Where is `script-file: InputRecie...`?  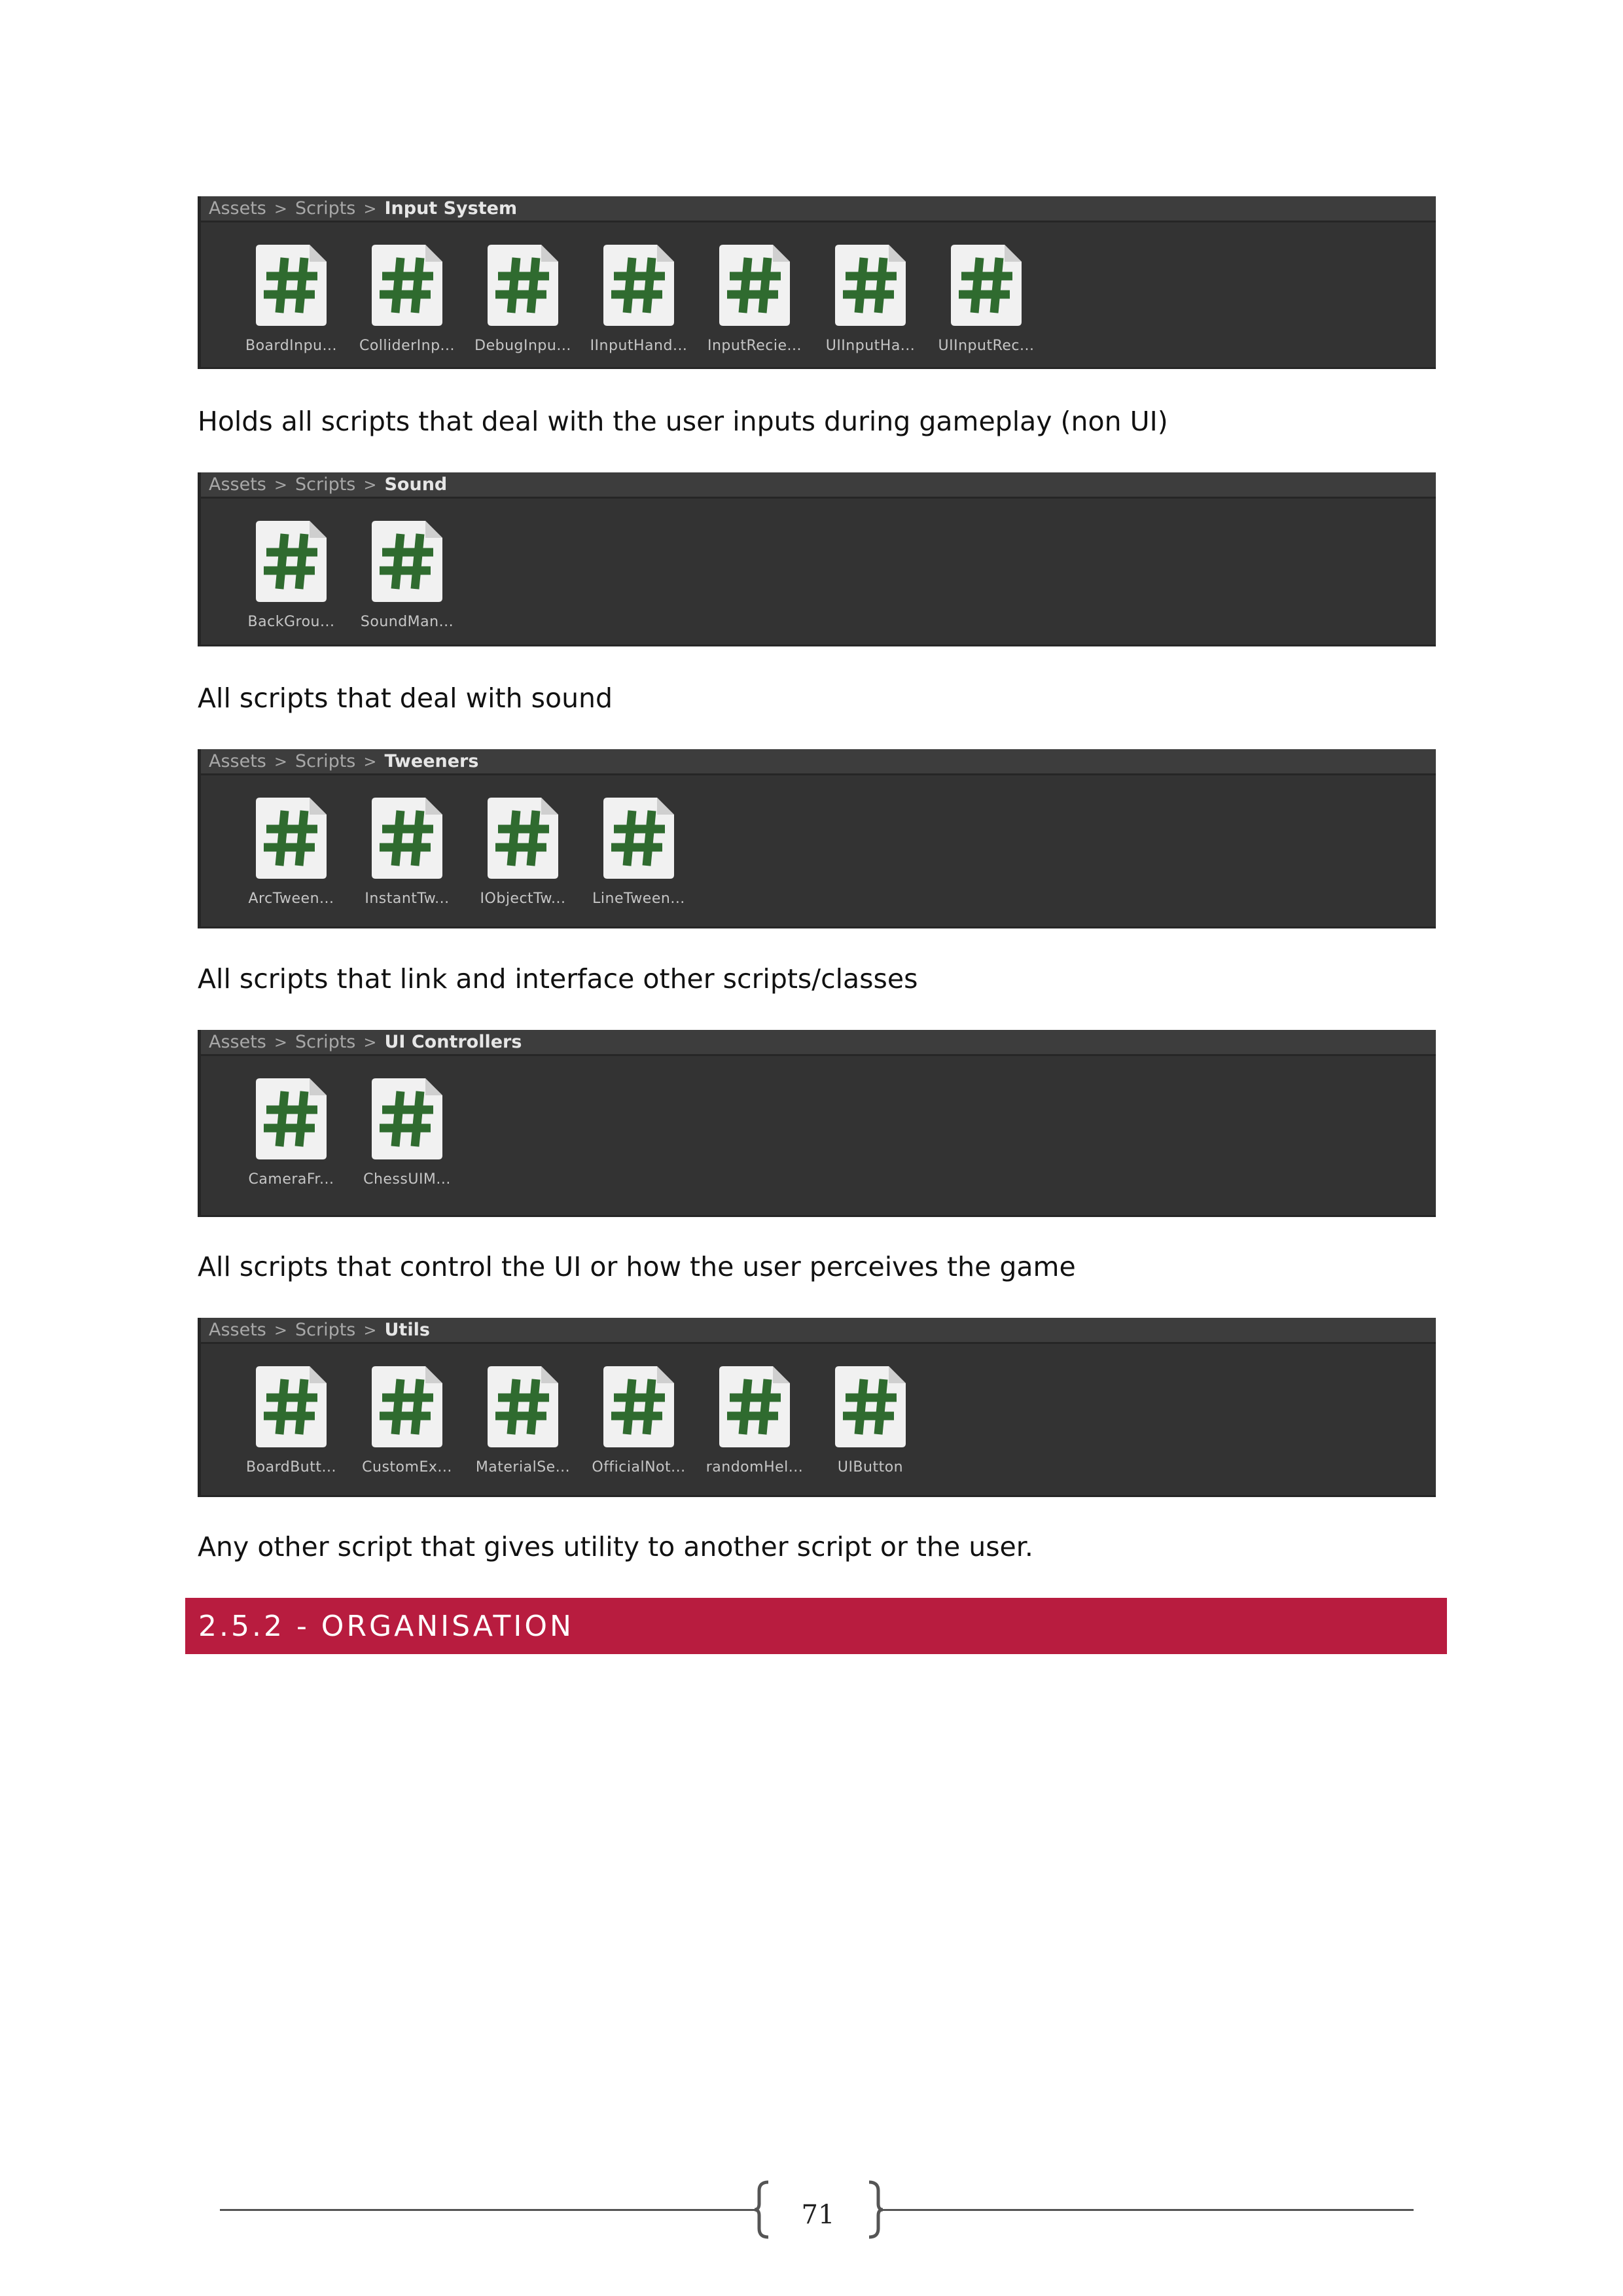
script-file: InputRecie... is located at coordinates (754, 298).